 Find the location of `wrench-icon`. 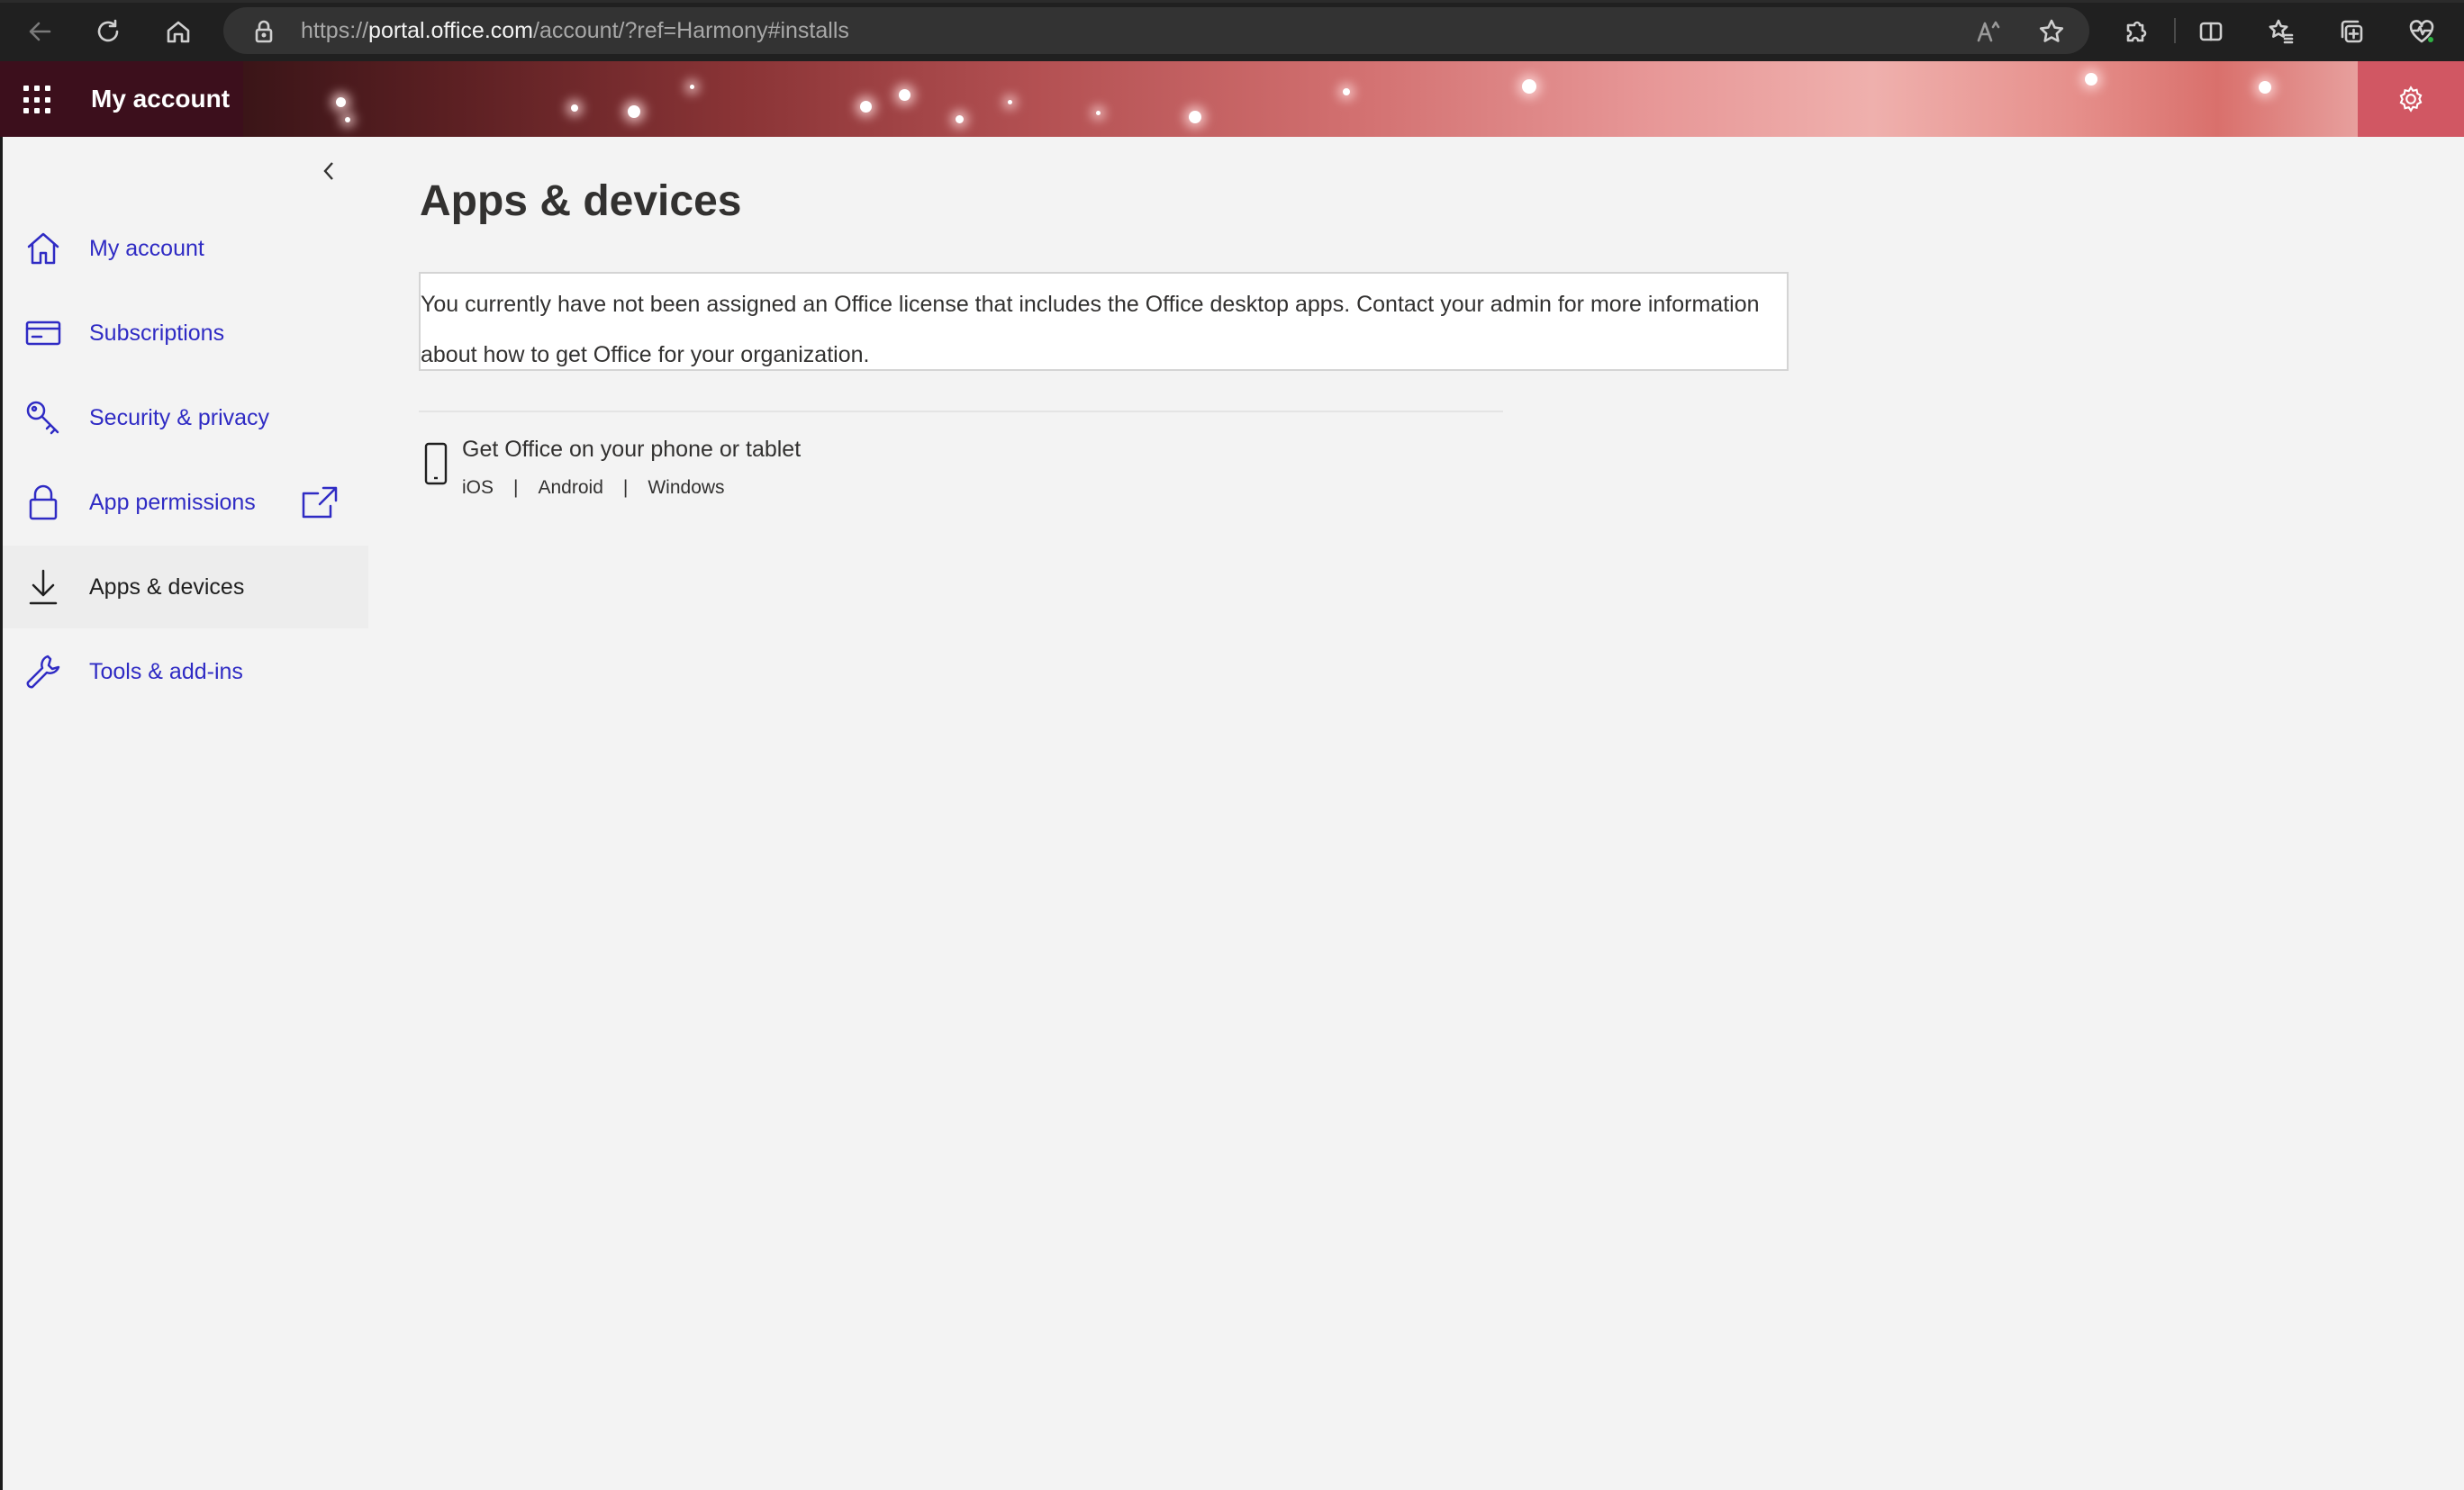

wrench-icon is located at coordinates (44, 671).